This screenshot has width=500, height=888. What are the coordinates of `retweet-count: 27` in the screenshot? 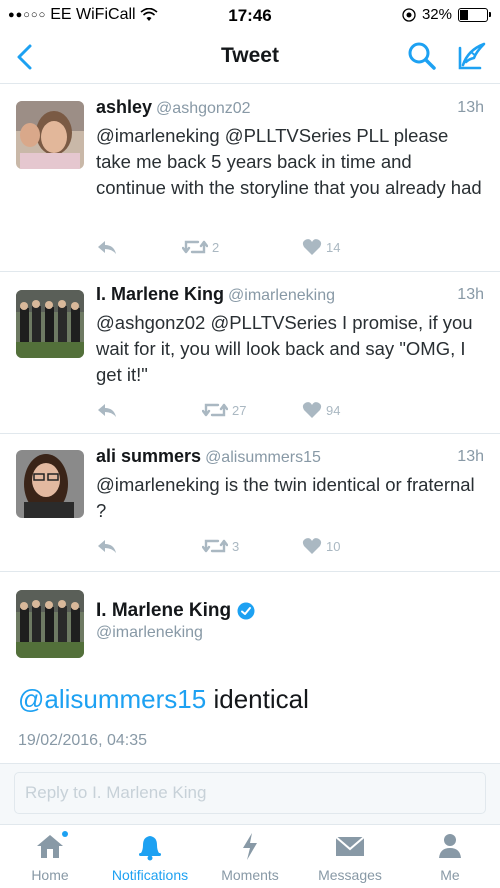 It's located at (239, 410).